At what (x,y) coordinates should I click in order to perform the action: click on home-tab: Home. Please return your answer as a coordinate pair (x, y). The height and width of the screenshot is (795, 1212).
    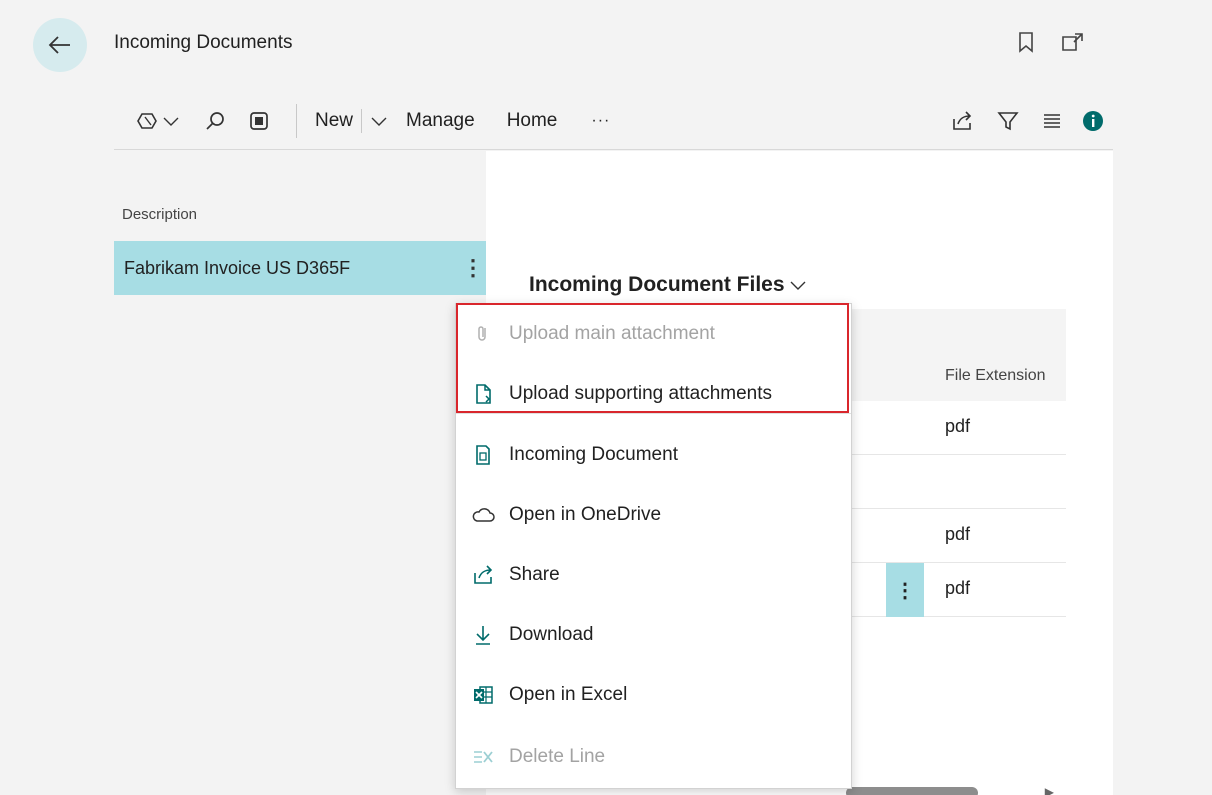
    Looking at the image, I should click on (532, 121).